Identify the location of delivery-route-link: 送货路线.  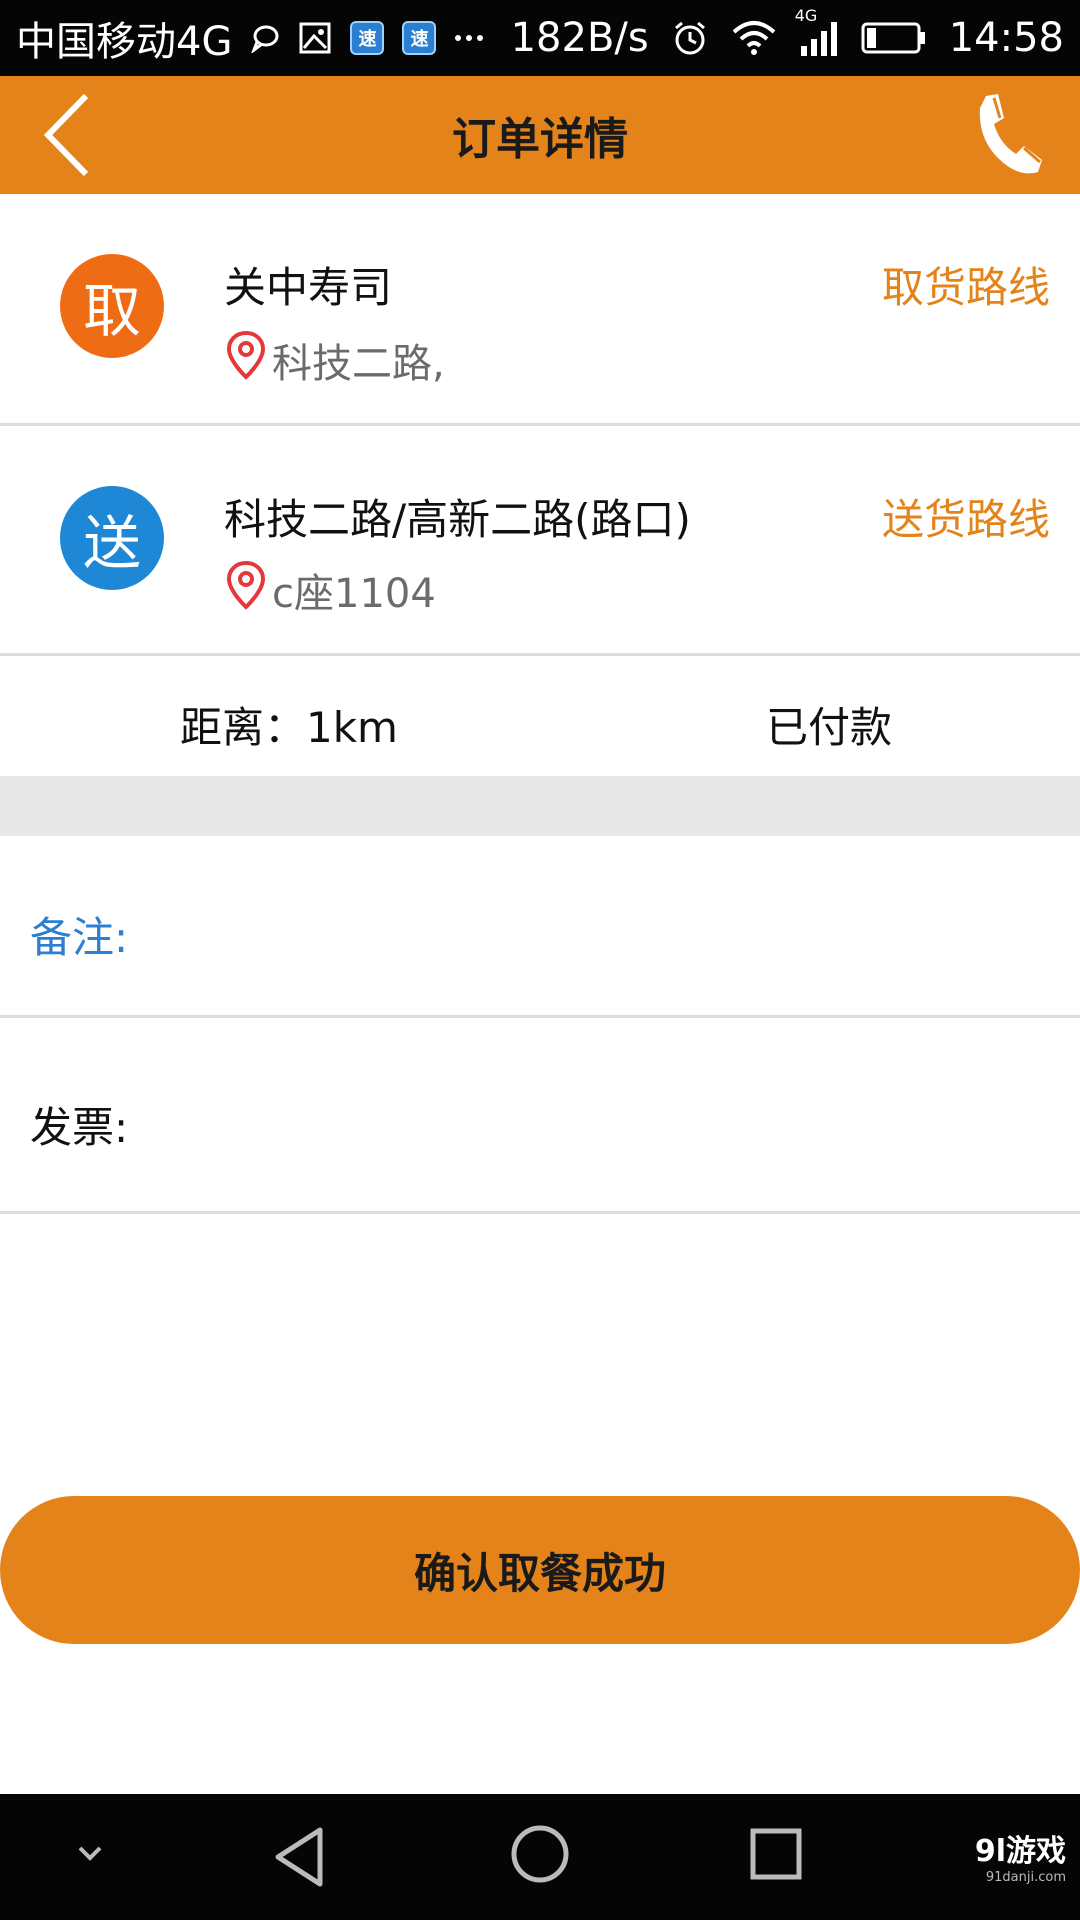
(966, 516).